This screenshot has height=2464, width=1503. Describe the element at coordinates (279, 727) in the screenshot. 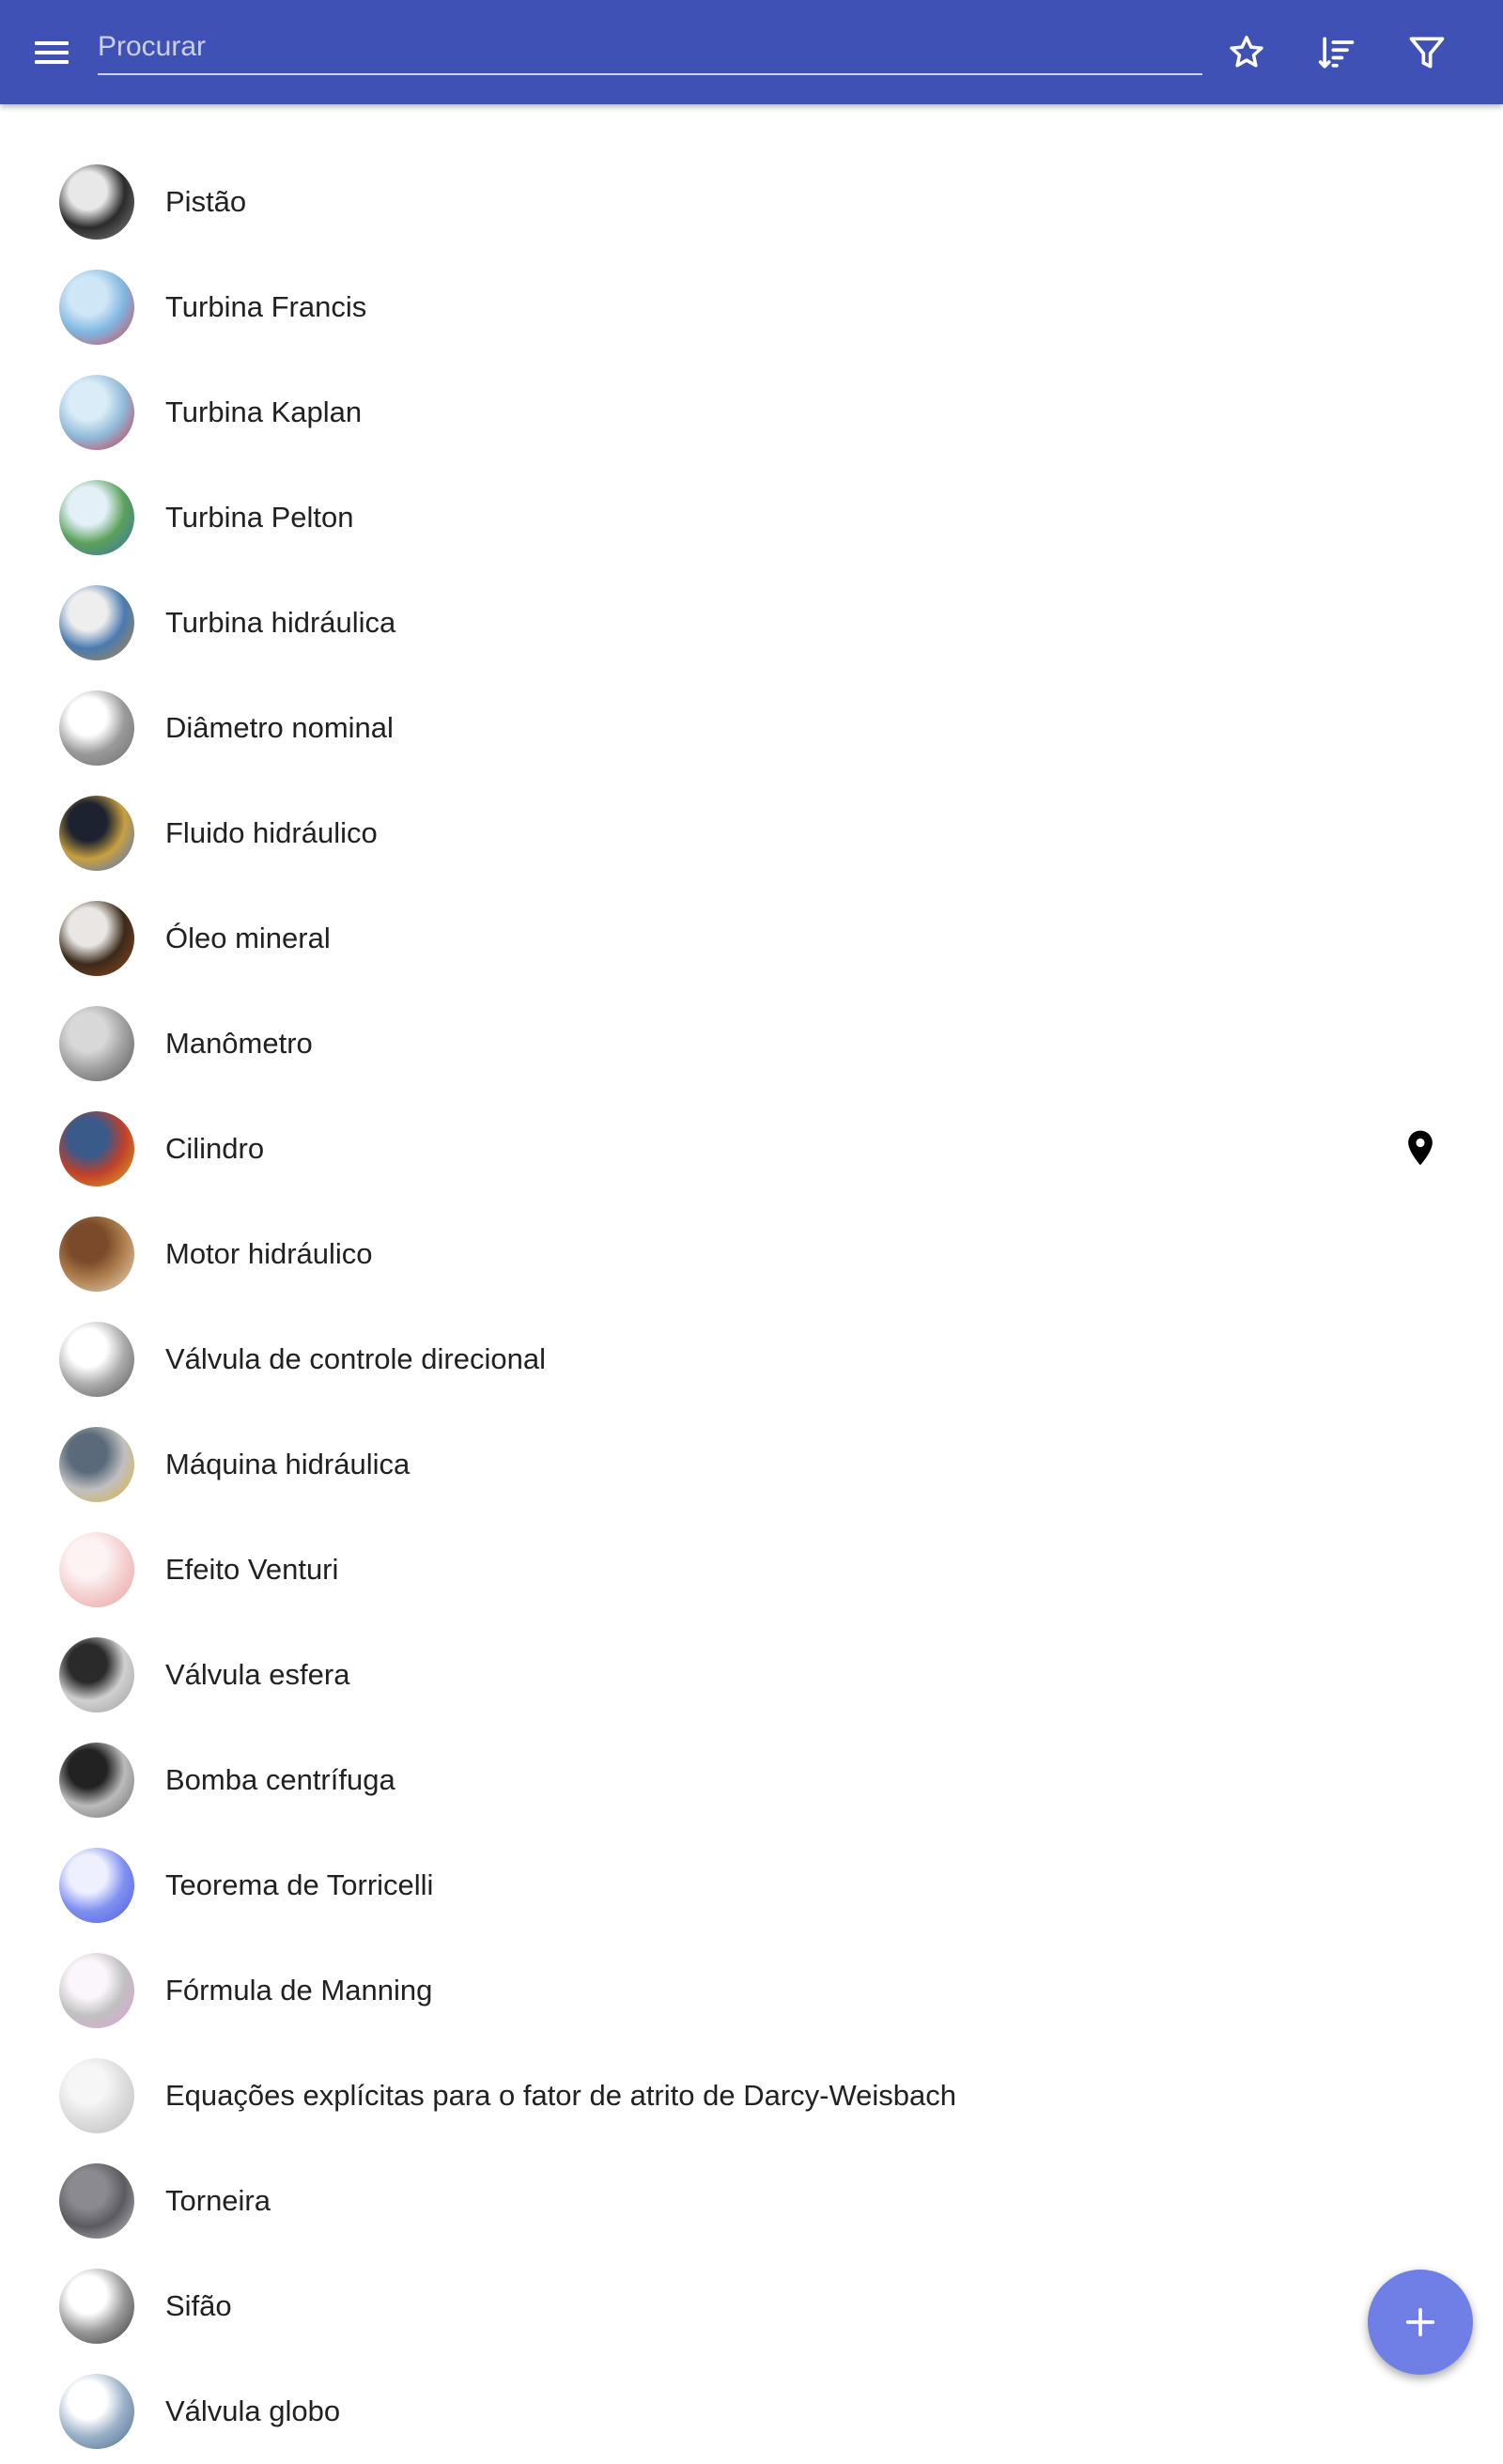

I see `item-label: Diâmetro nominal` at that location.